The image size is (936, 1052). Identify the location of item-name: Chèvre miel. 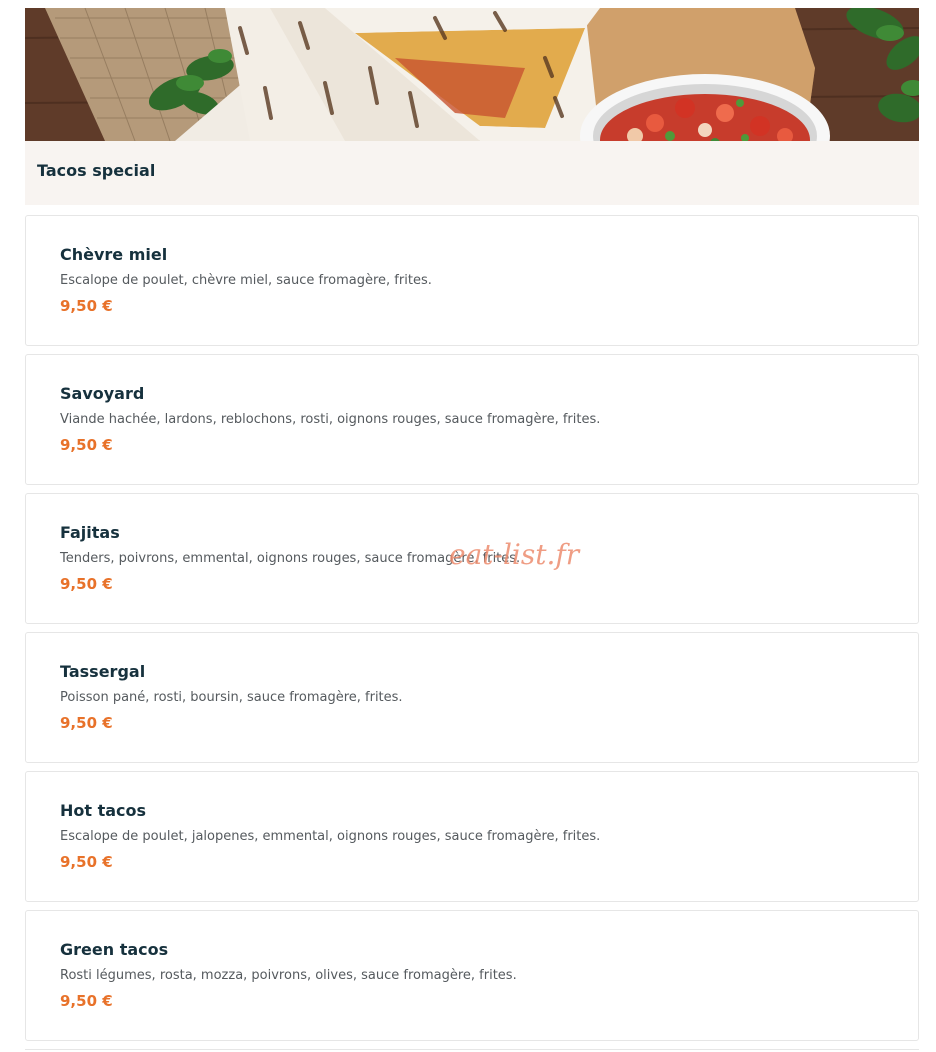
(114, 254).